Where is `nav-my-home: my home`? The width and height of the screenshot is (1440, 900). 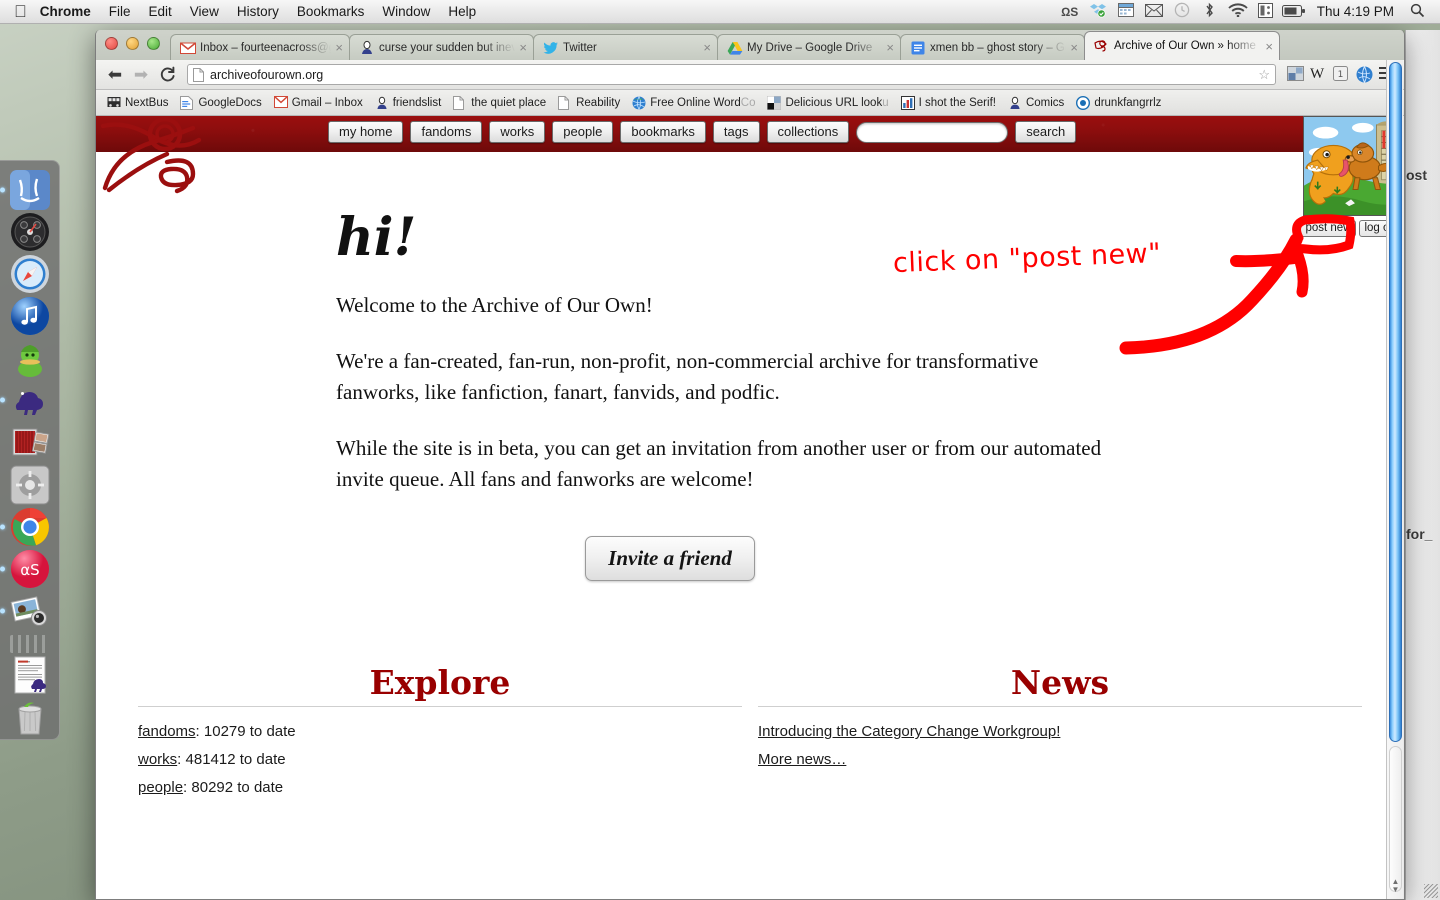
nav-my-home: my home is located at coordinates (366, 132).